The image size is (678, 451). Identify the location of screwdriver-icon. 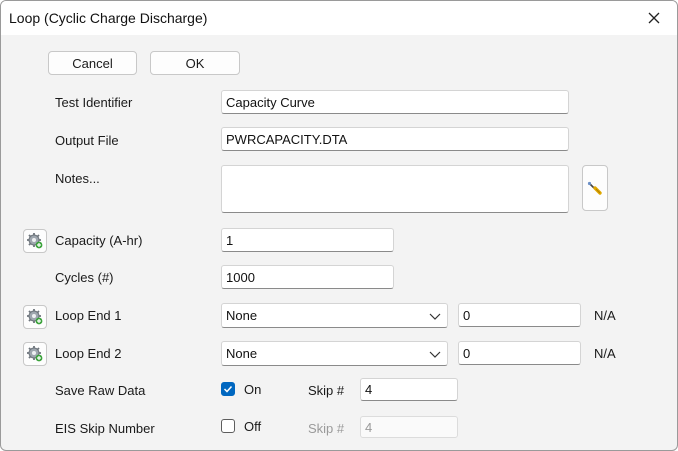
(594, 188).